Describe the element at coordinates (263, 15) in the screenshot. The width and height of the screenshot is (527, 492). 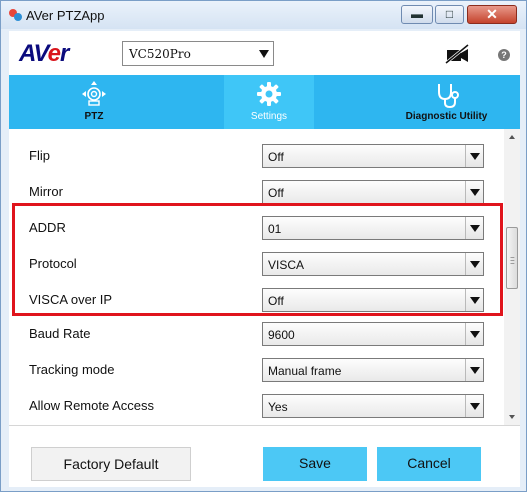
I see `title-bar: AVer PTZApp ▬ □ ✕` at that location.